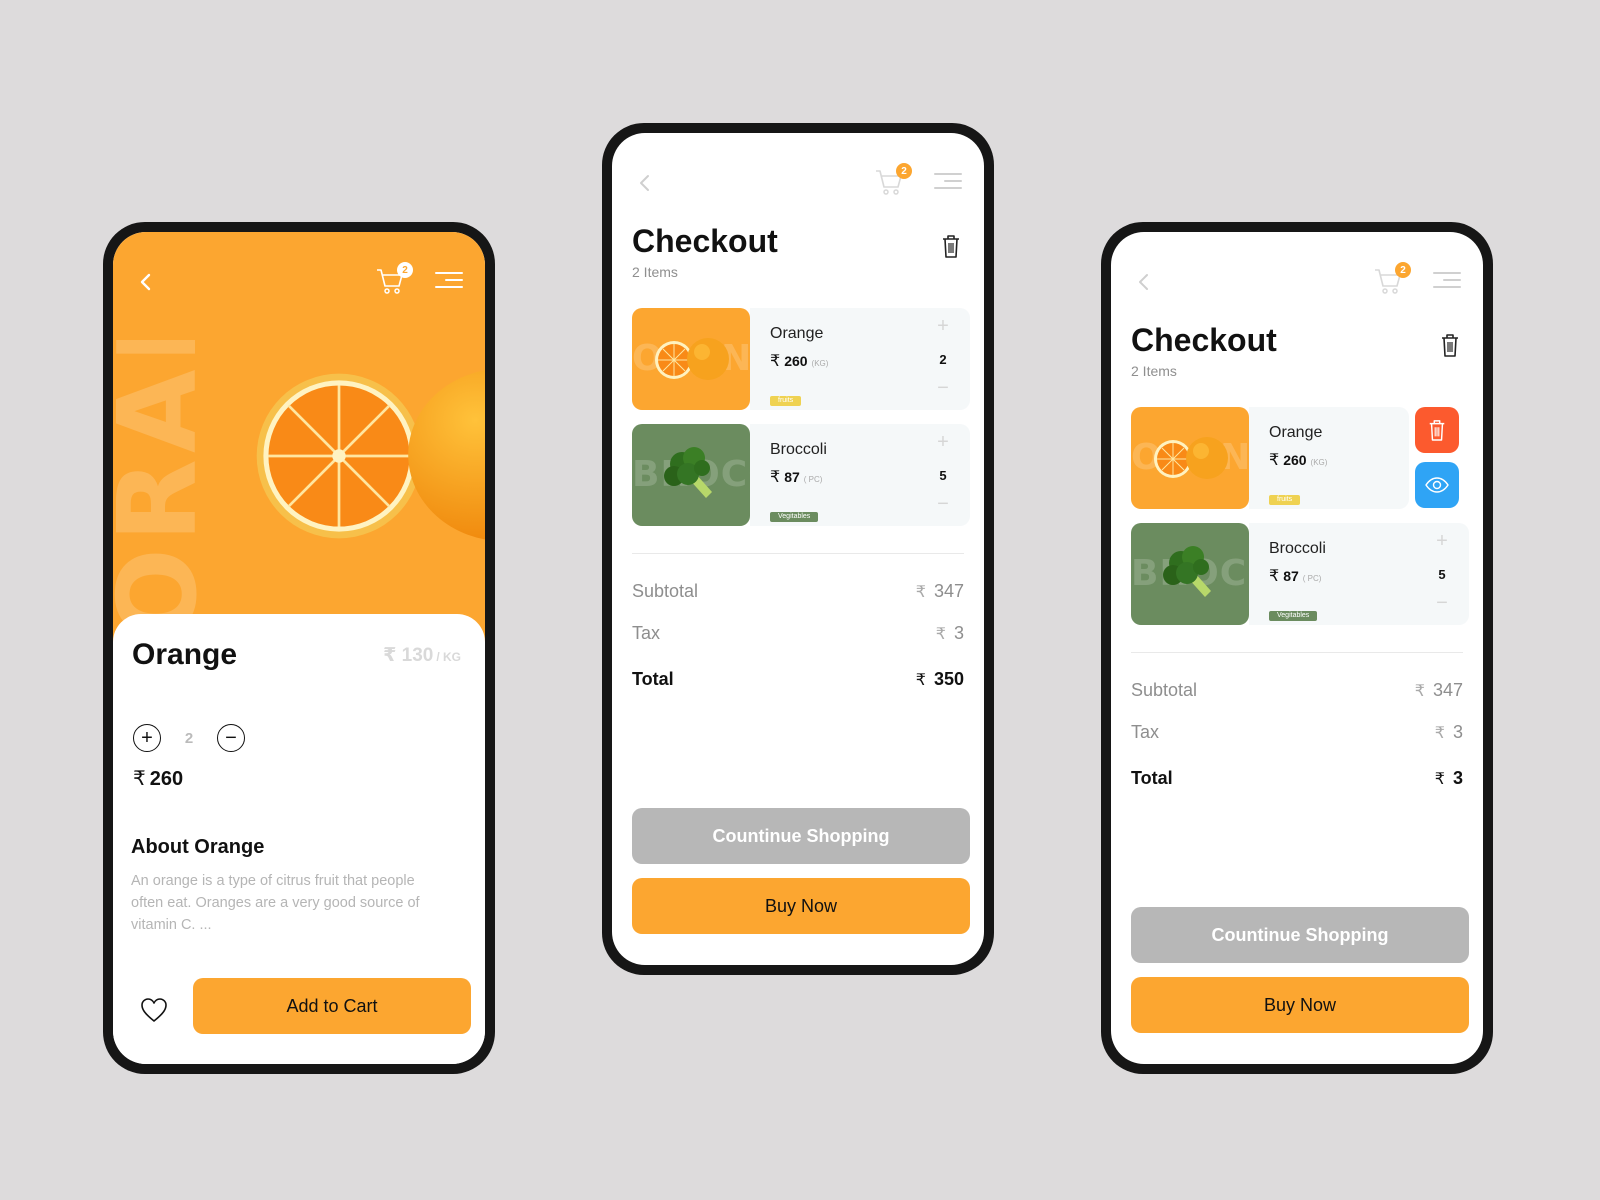  Describe the element at coordinates (798, 679) in the screenshot. I see `total-row: Total ₹350` at that location.